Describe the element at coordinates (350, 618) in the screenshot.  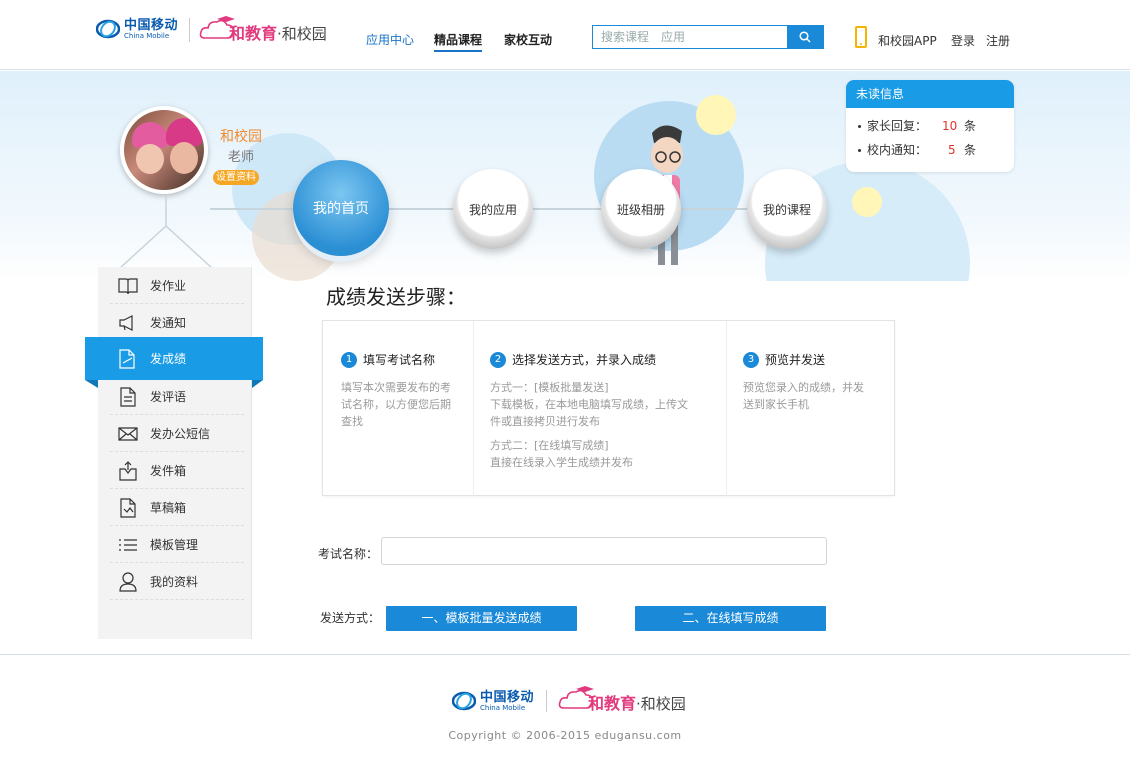
I see `send-method-label: 发送方式：` at that location.